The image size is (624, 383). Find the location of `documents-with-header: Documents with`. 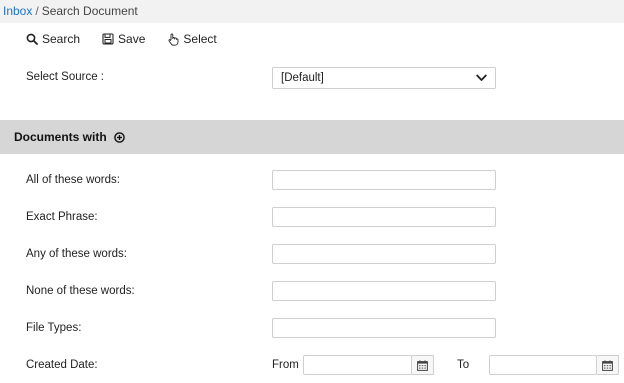

documents-with-header: Documents with is located at coordinates (312, 137).